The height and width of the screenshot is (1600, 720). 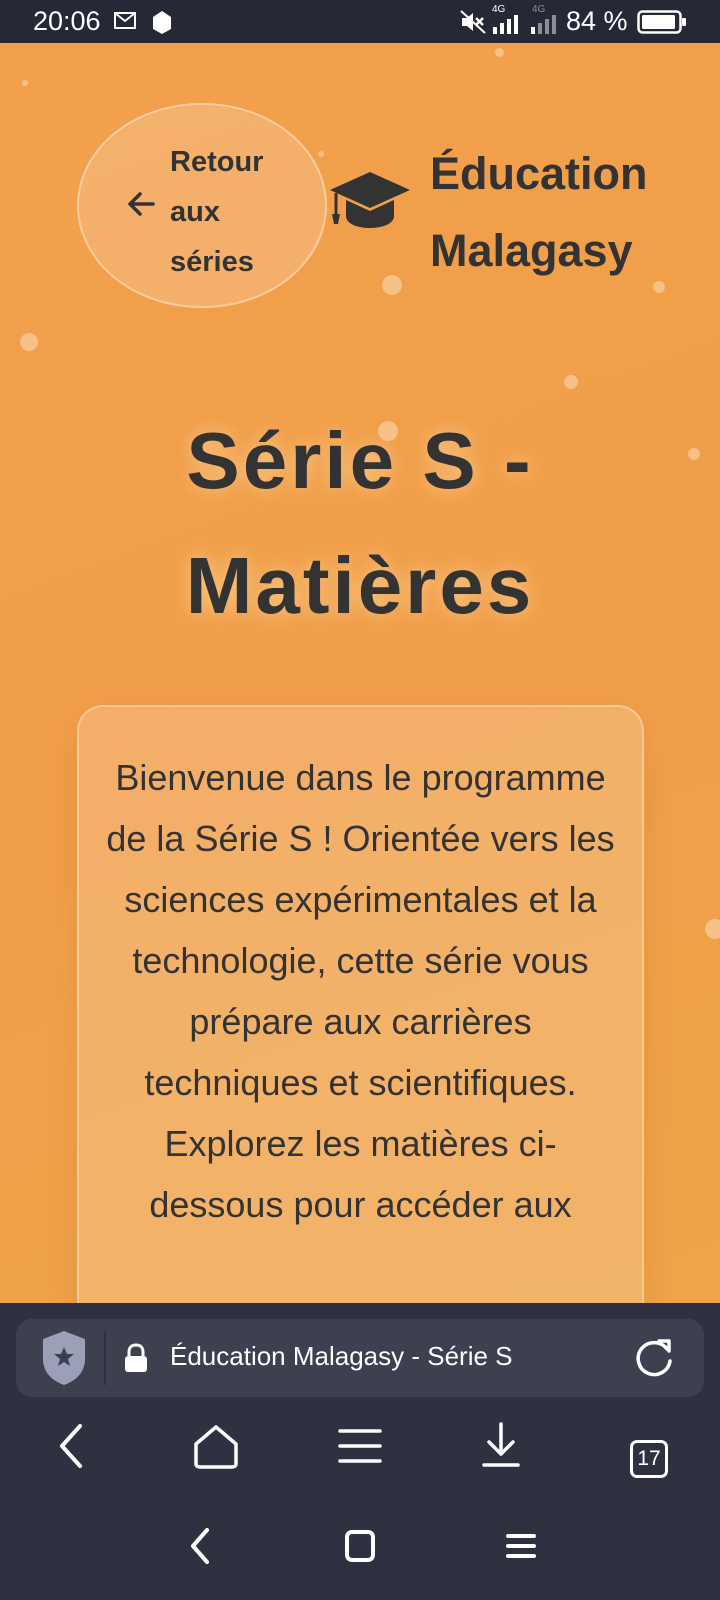 I want to click on reload-icon, so click(x=654, y=1360).